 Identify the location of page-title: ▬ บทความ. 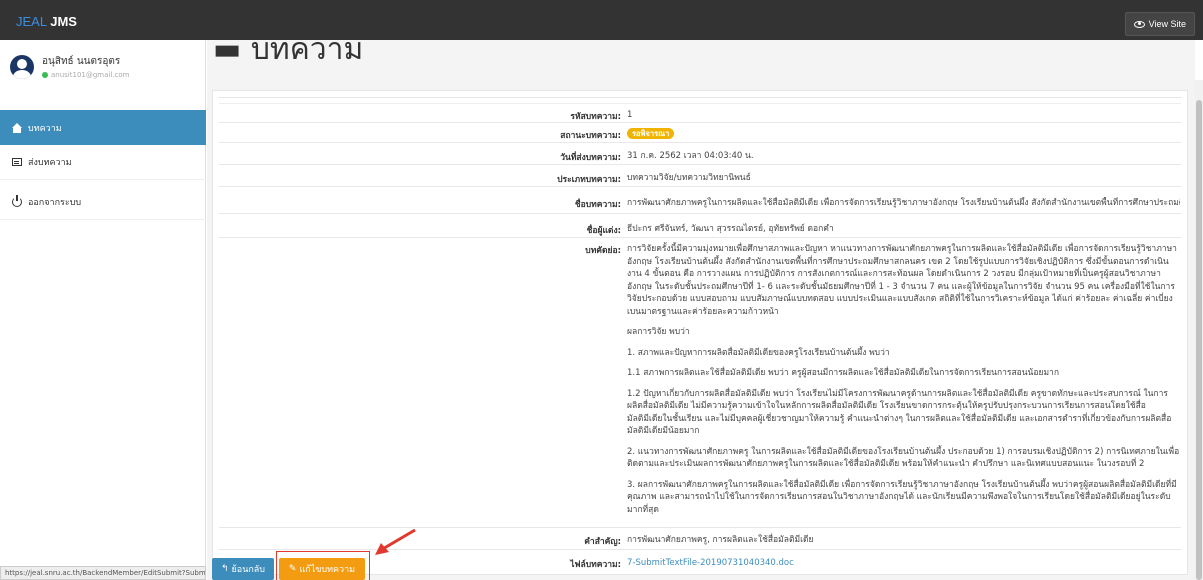
(288, 49).